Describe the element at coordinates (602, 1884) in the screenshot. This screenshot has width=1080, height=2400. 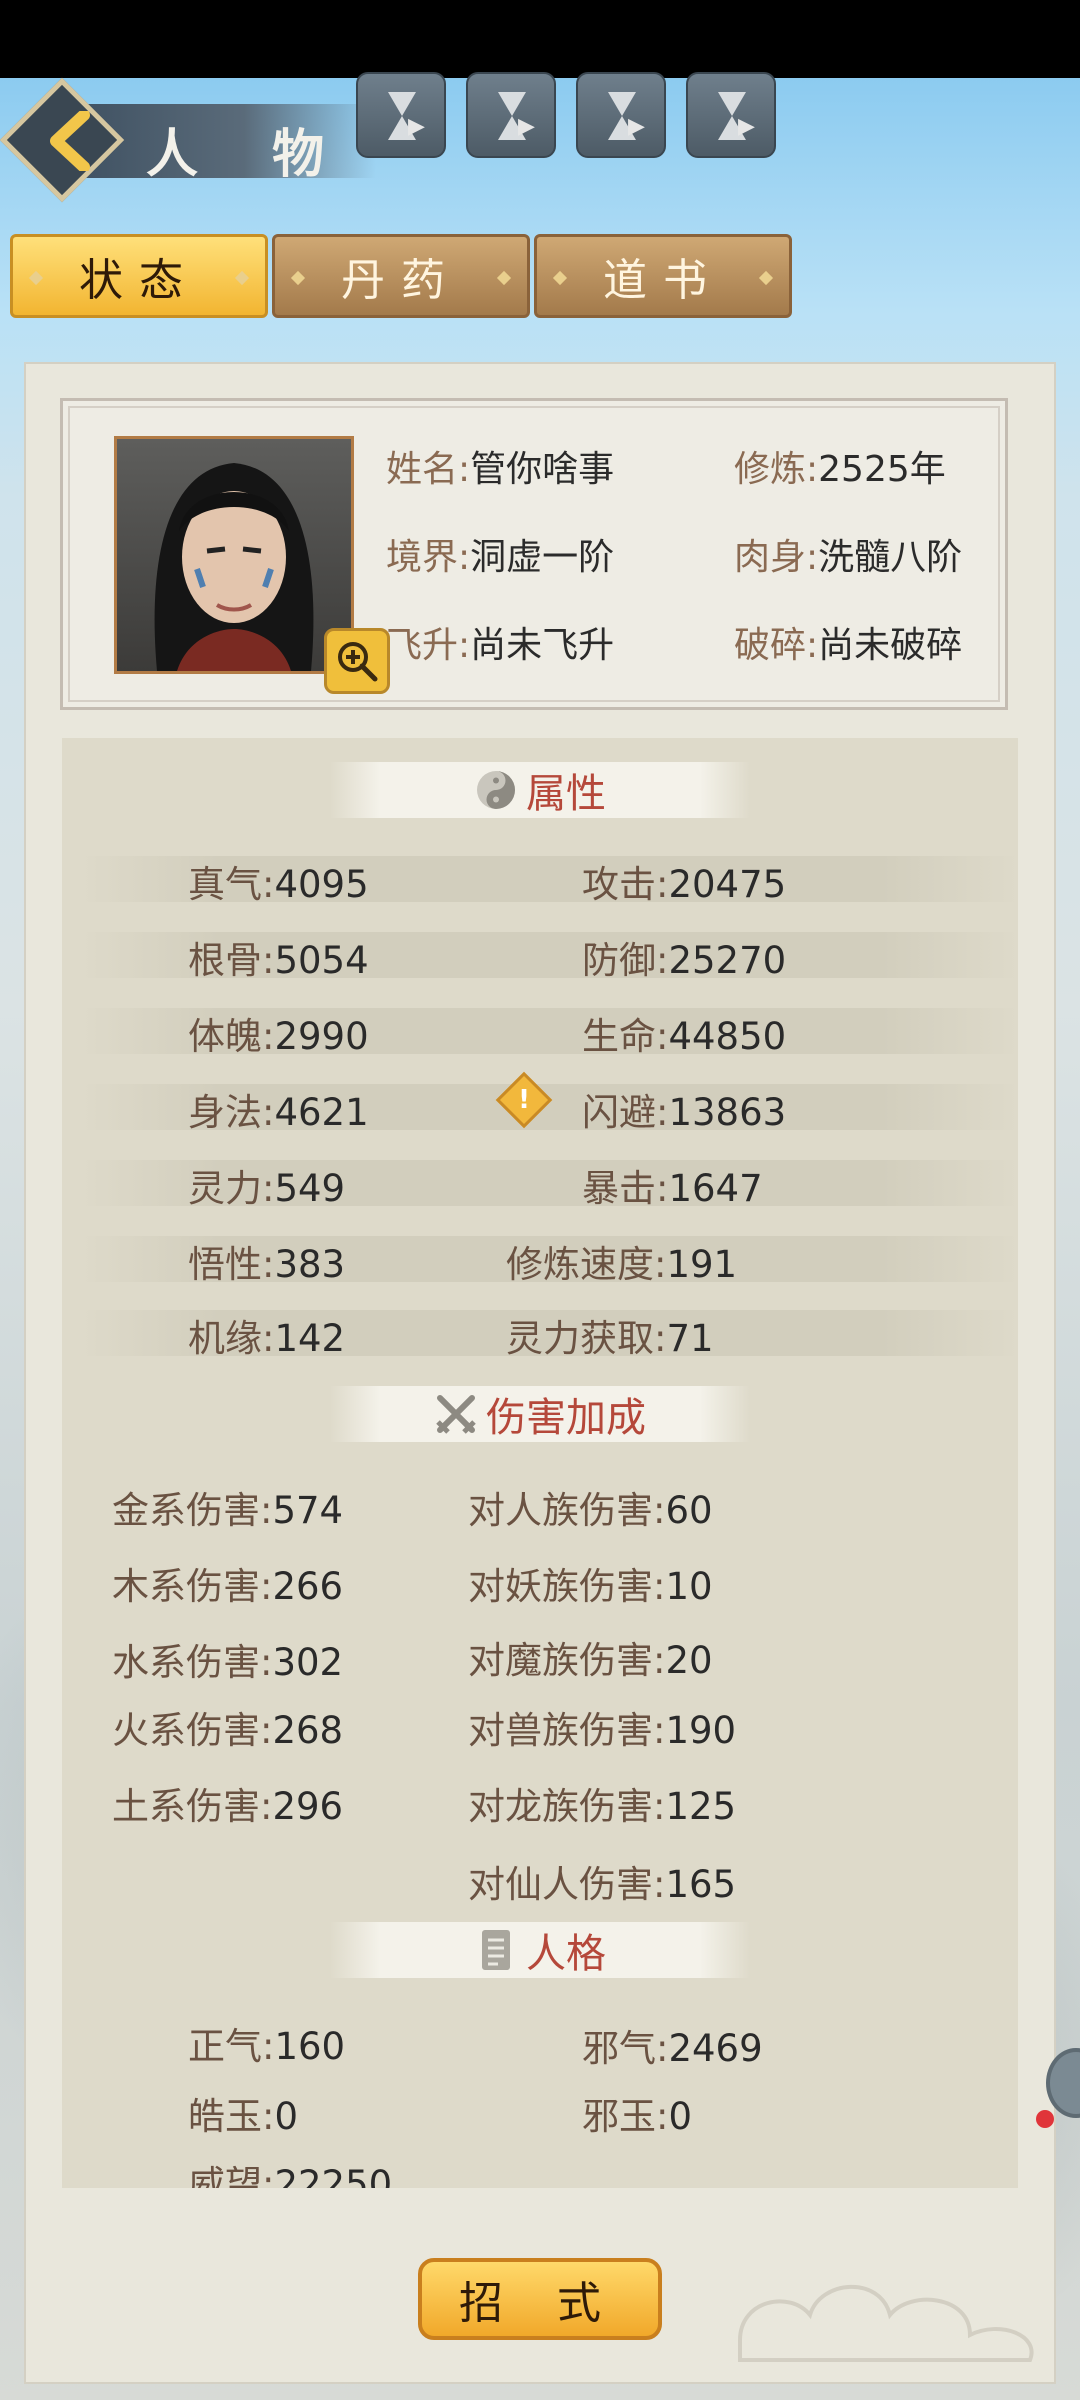
I see `dmg-vs-immortal: 对仙人伤害:165` at that location.